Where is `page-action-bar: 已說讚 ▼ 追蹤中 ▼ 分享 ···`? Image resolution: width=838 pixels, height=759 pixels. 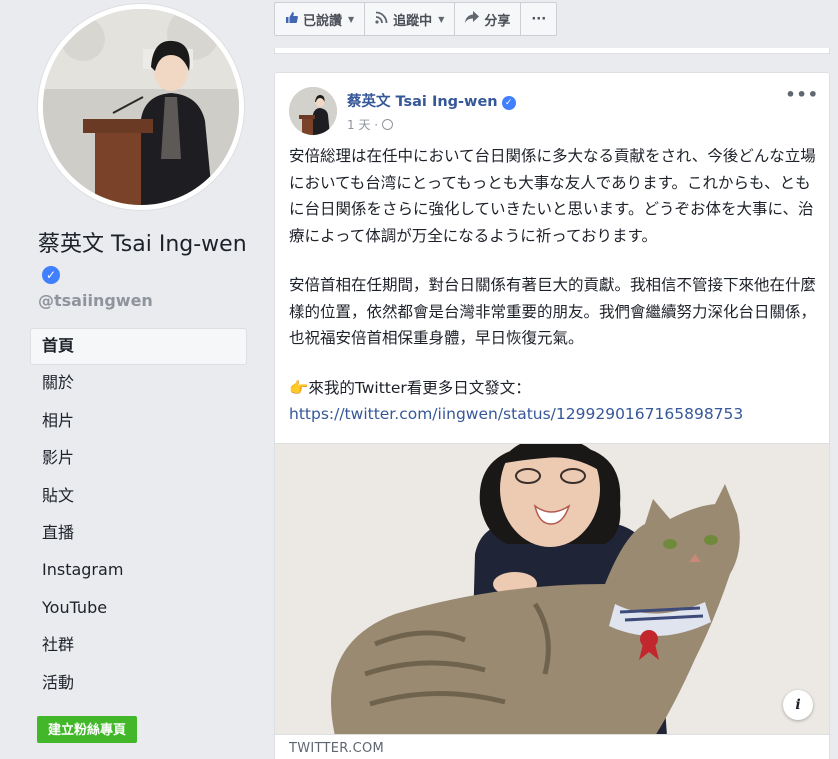
page-action-bar: 已說讚 ▼ 追蹤中 ▼ 分享 ··· is located at coordinates (416, 19).